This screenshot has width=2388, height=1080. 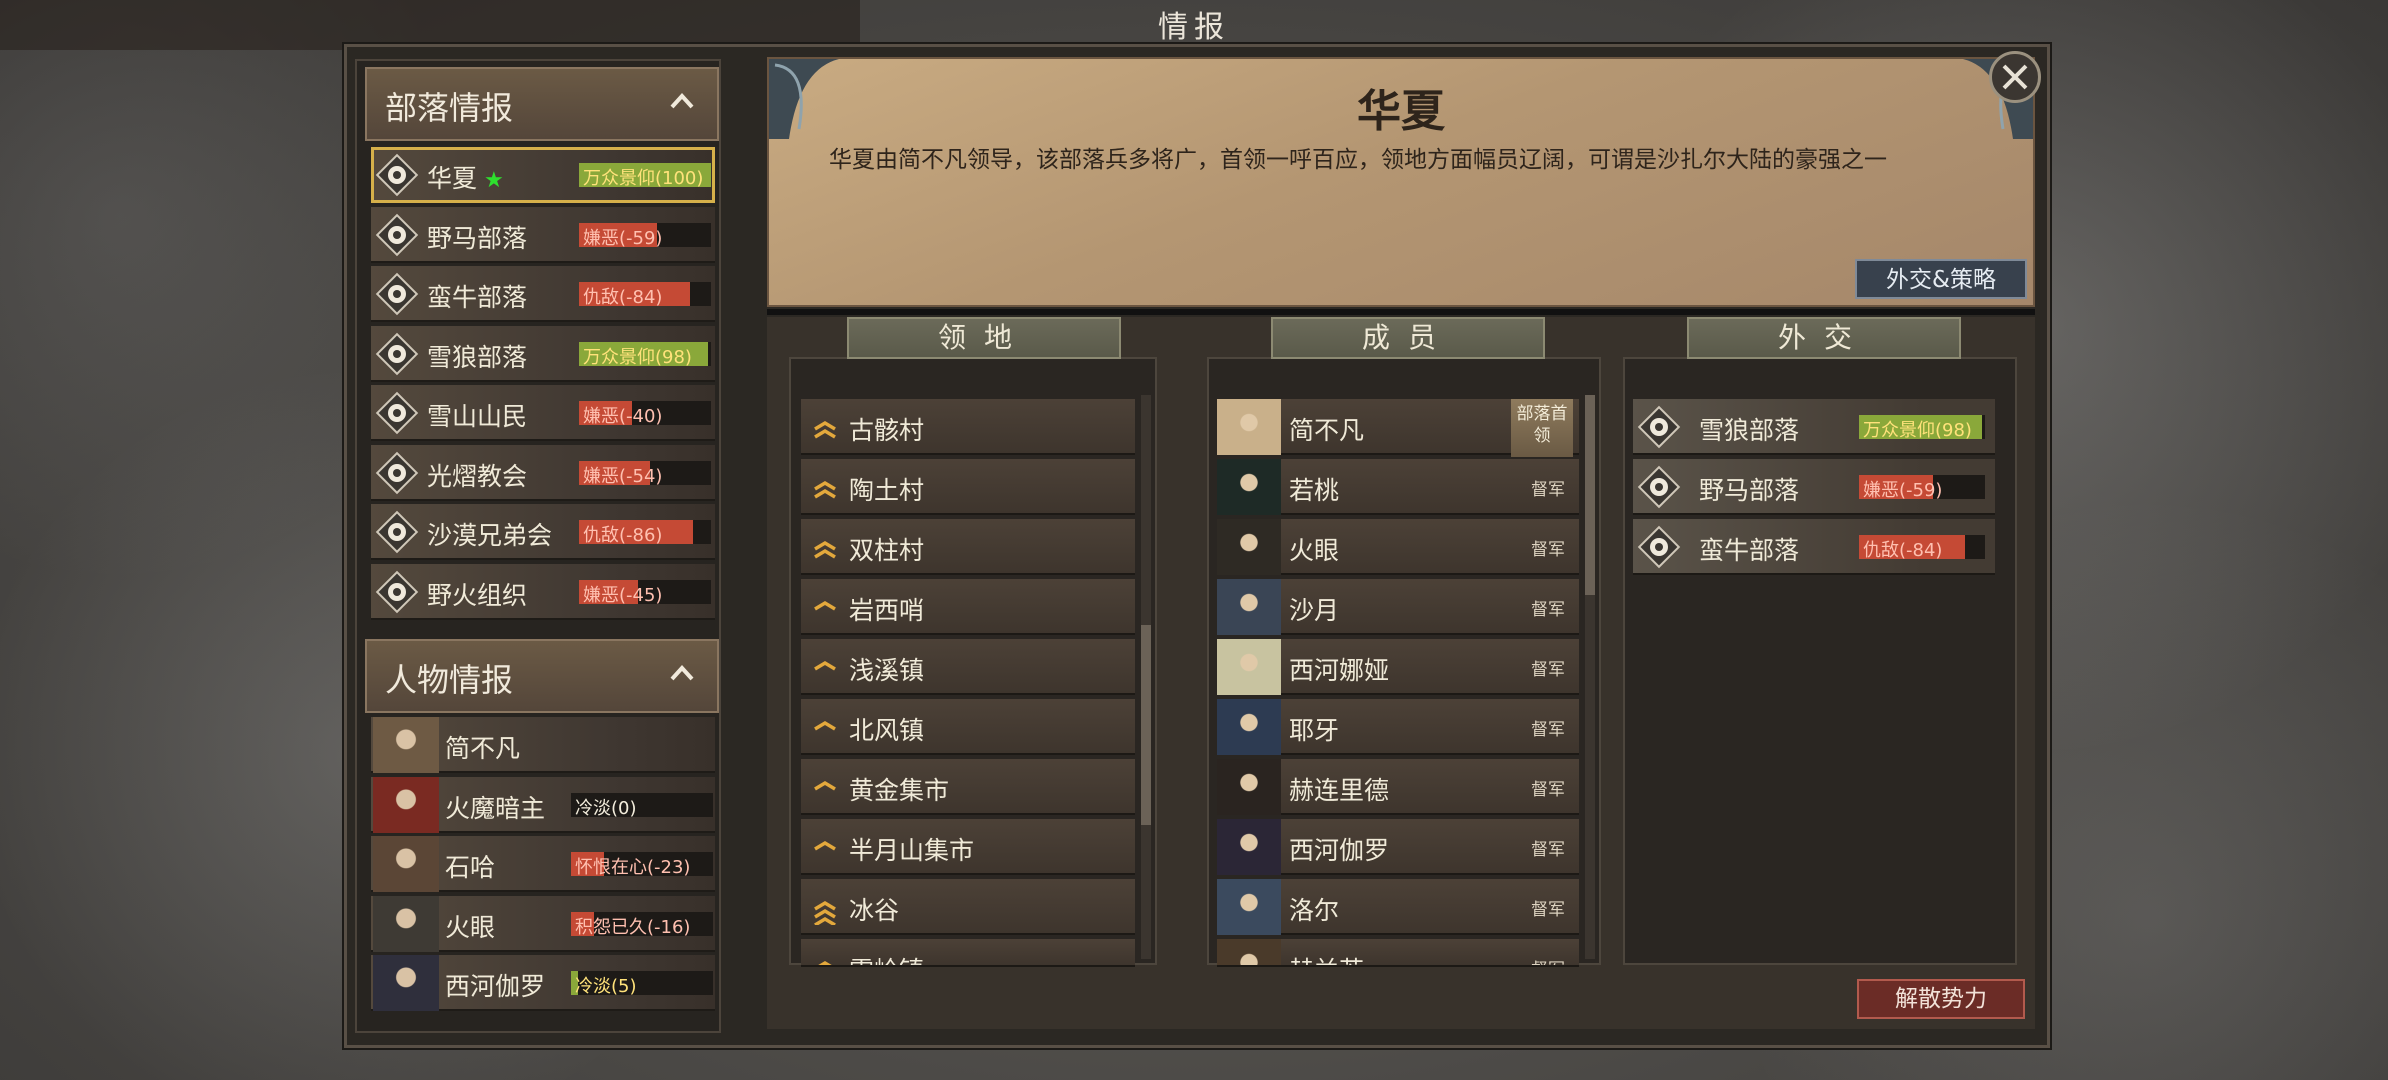 I want to click on territory-name: 陶土村, so click(x=887, y=490).